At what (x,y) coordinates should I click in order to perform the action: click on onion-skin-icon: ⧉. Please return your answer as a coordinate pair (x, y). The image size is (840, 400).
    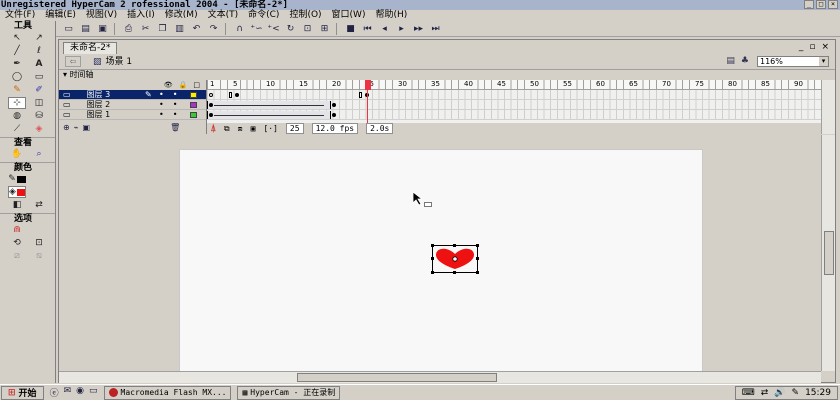
    Looking at the image, I should click on (227, 129).